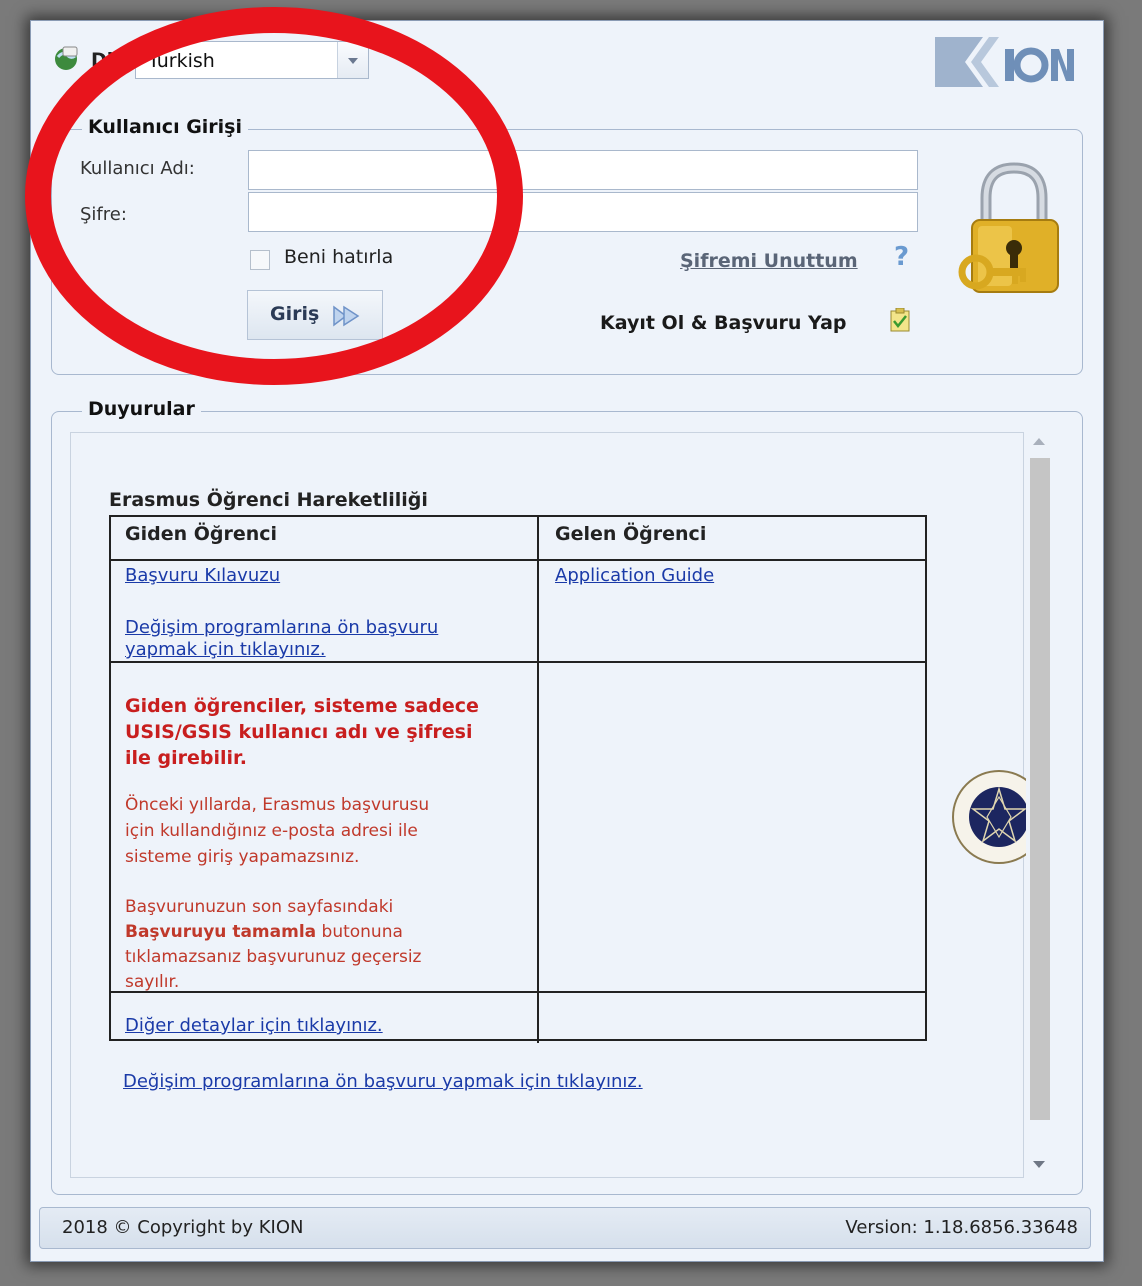 The width and height of the screenshot is (1142, 1286). What do you see at coordinates (1008, 227) in the screenshot?
I see `lock-key-icon` at bounding box center [1008, 227].